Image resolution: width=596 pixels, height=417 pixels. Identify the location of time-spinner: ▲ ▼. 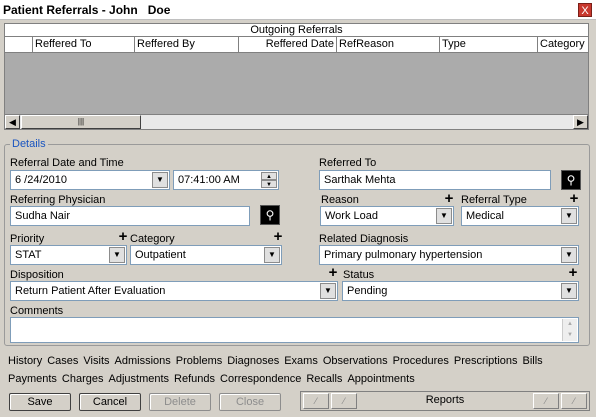
(269, 180).